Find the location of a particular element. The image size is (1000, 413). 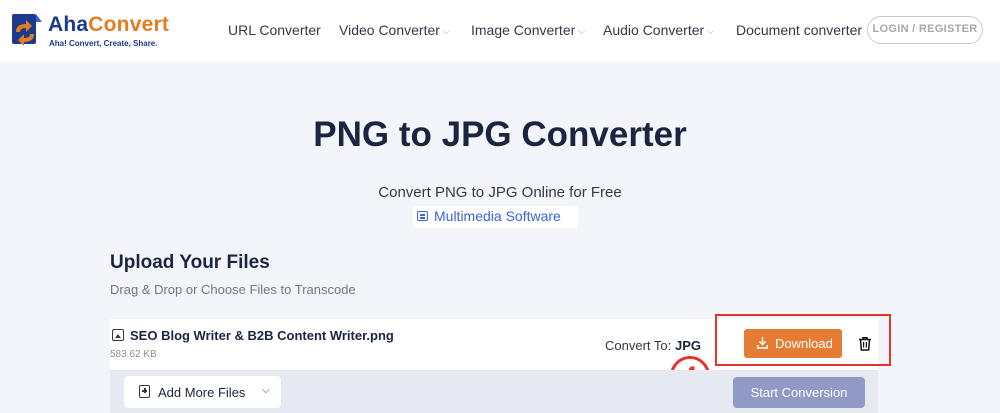

upload-section-title: Upload Your Files is located at coordinates (190, 262).